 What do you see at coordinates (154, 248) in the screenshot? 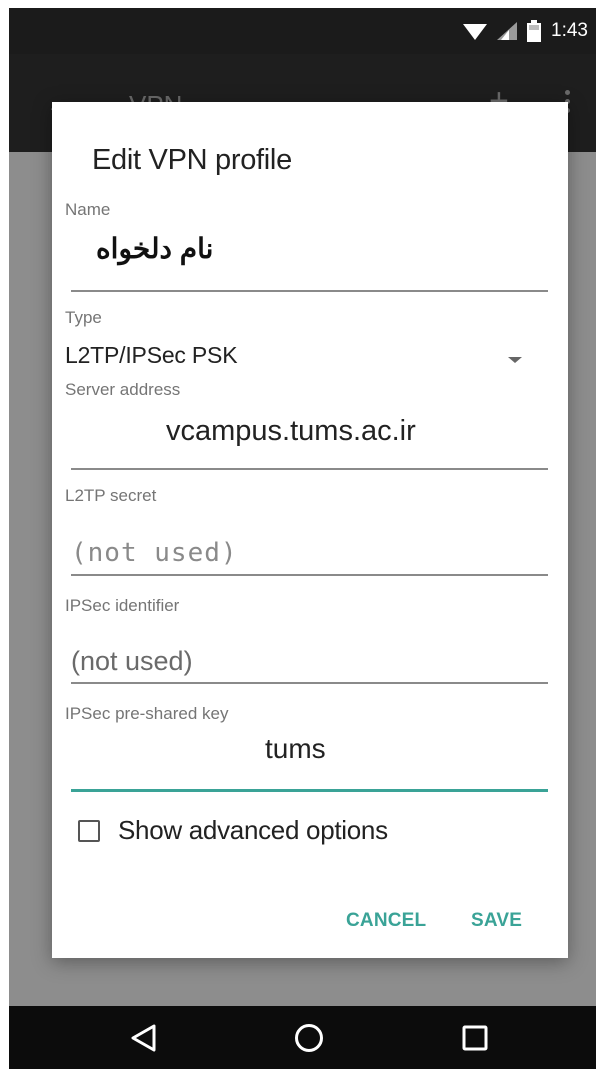
I see `name-input: نام دلخواه` at bounding box center [154, 248].